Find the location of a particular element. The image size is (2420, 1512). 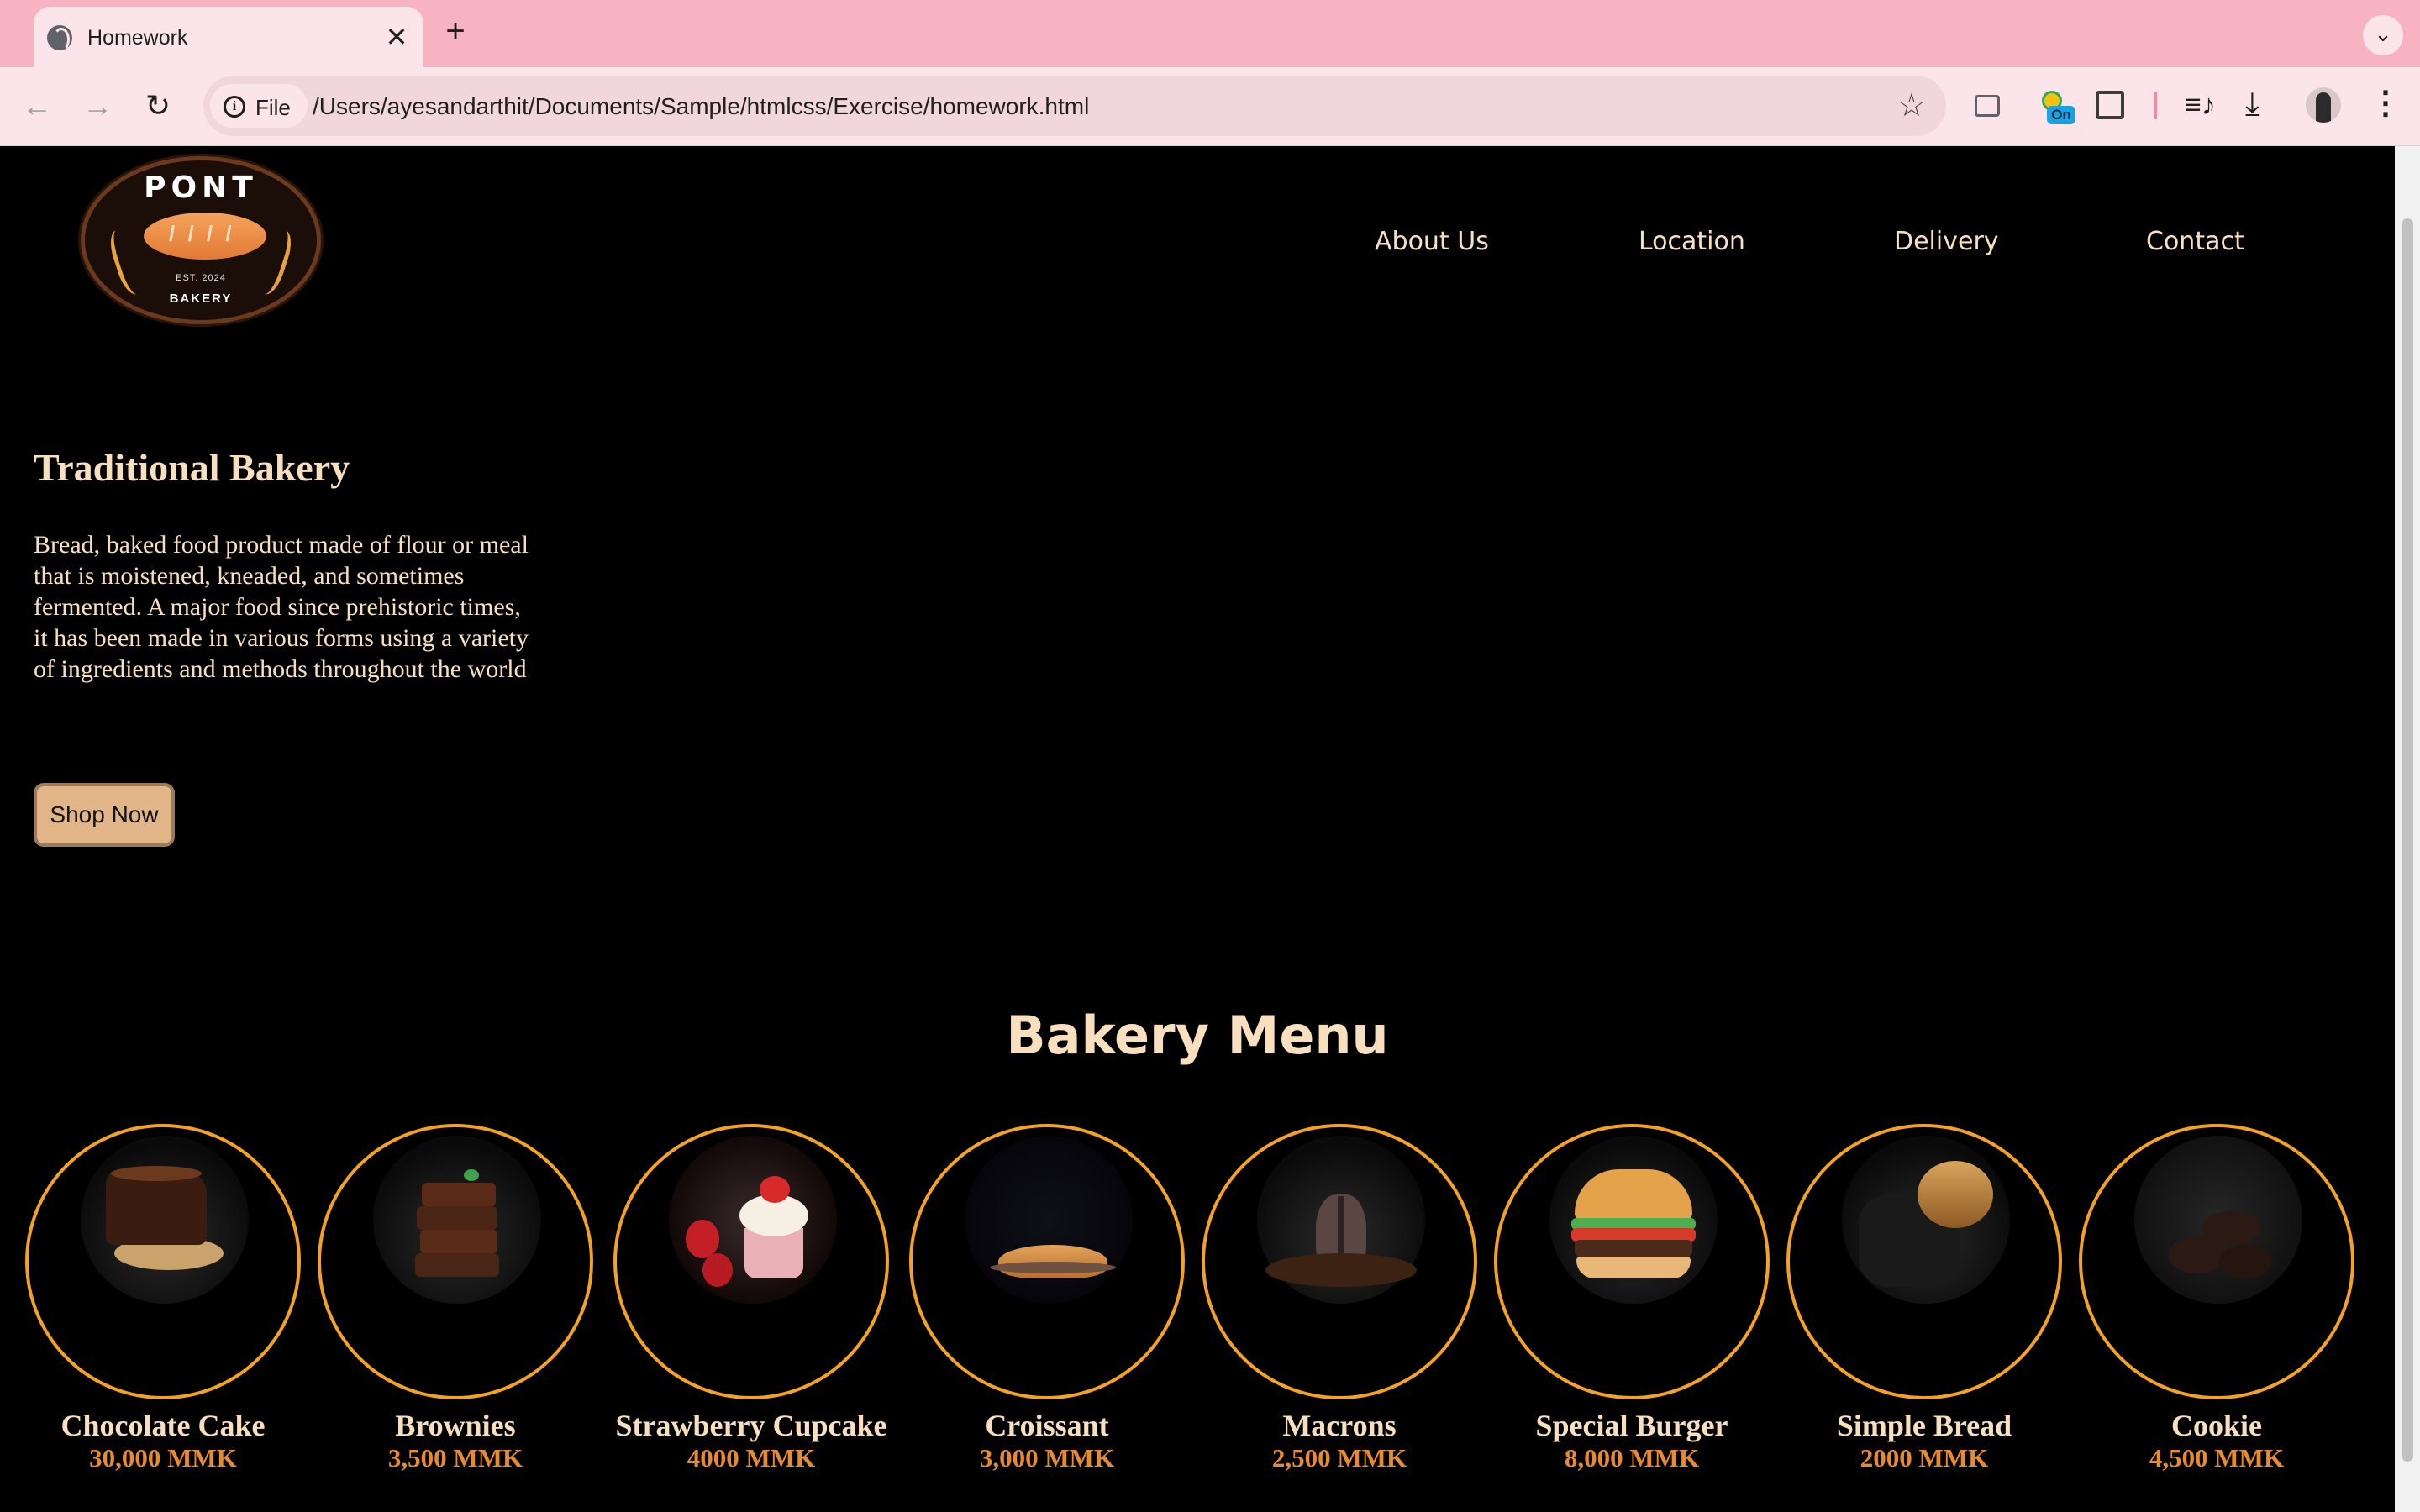

menu-item-special-burger: Special Burger 8,000 MMK is located at coordinates (1632, 1300).